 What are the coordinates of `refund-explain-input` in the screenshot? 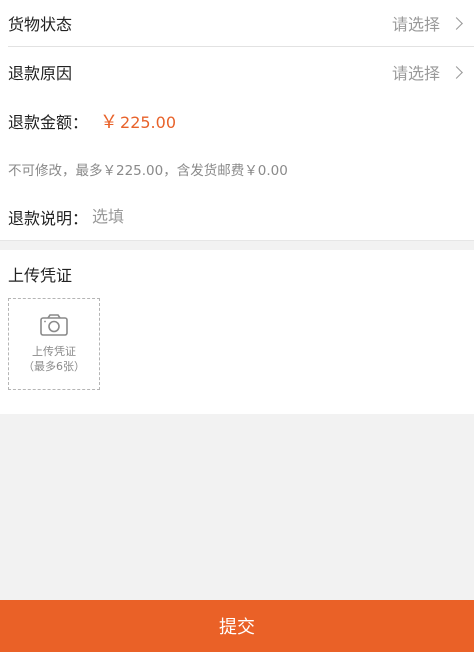 It's located at (242, 216).